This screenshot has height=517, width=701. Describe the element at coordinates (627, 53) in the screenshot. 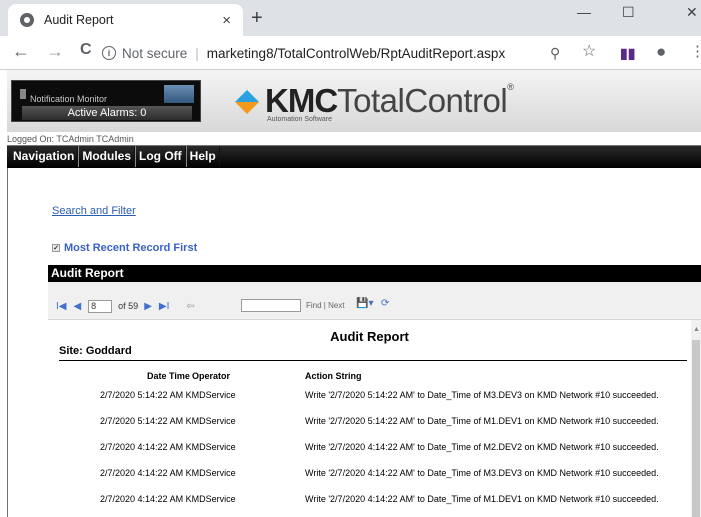

I see `extension-icon: ▮▮` at that location.